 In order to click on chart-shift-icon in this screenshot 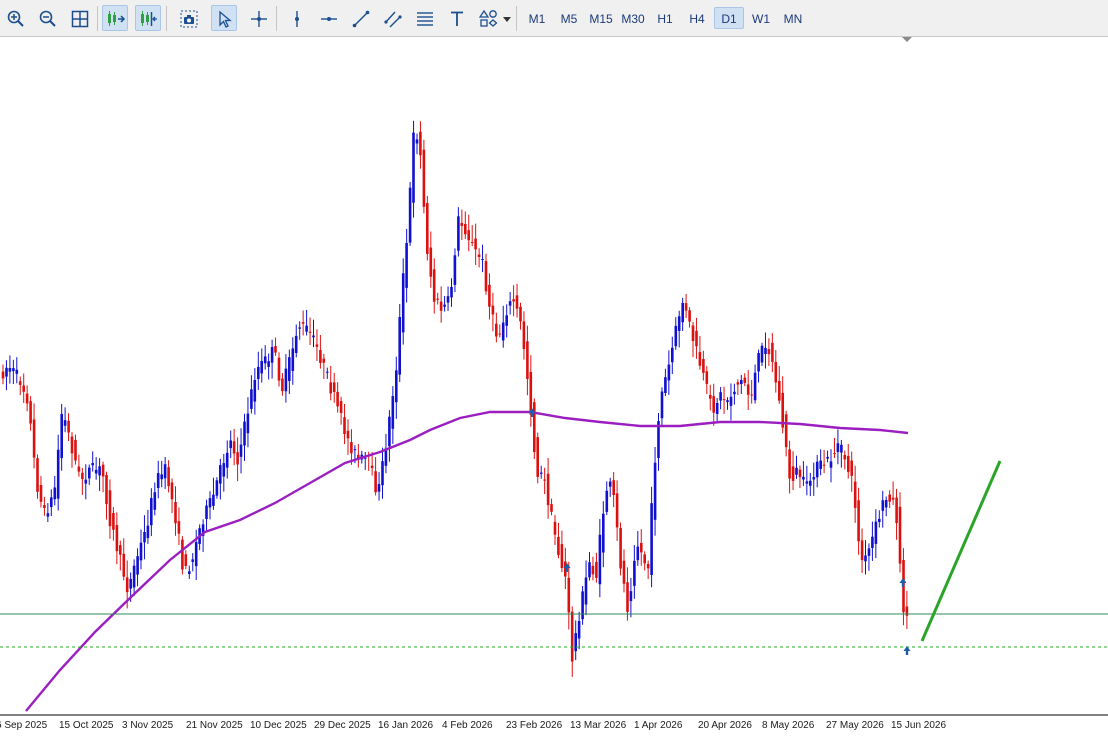, I will do `click(148, 18)`.